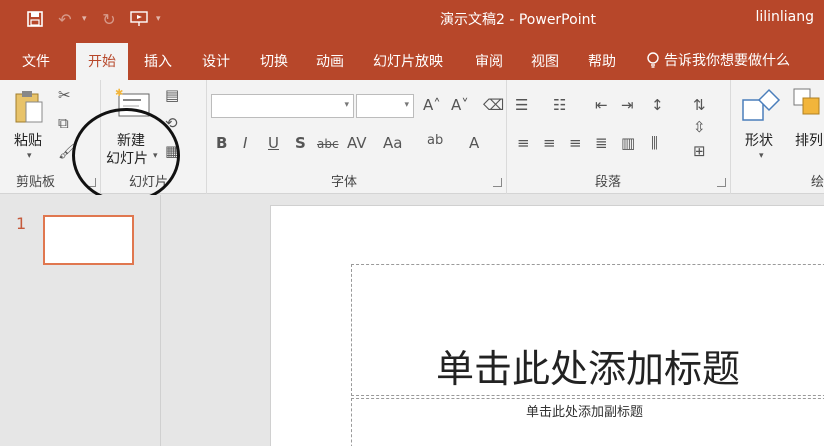 The image size is (824, 446). I want to click on clear-format-icon: ⌫, so click(493, 105).